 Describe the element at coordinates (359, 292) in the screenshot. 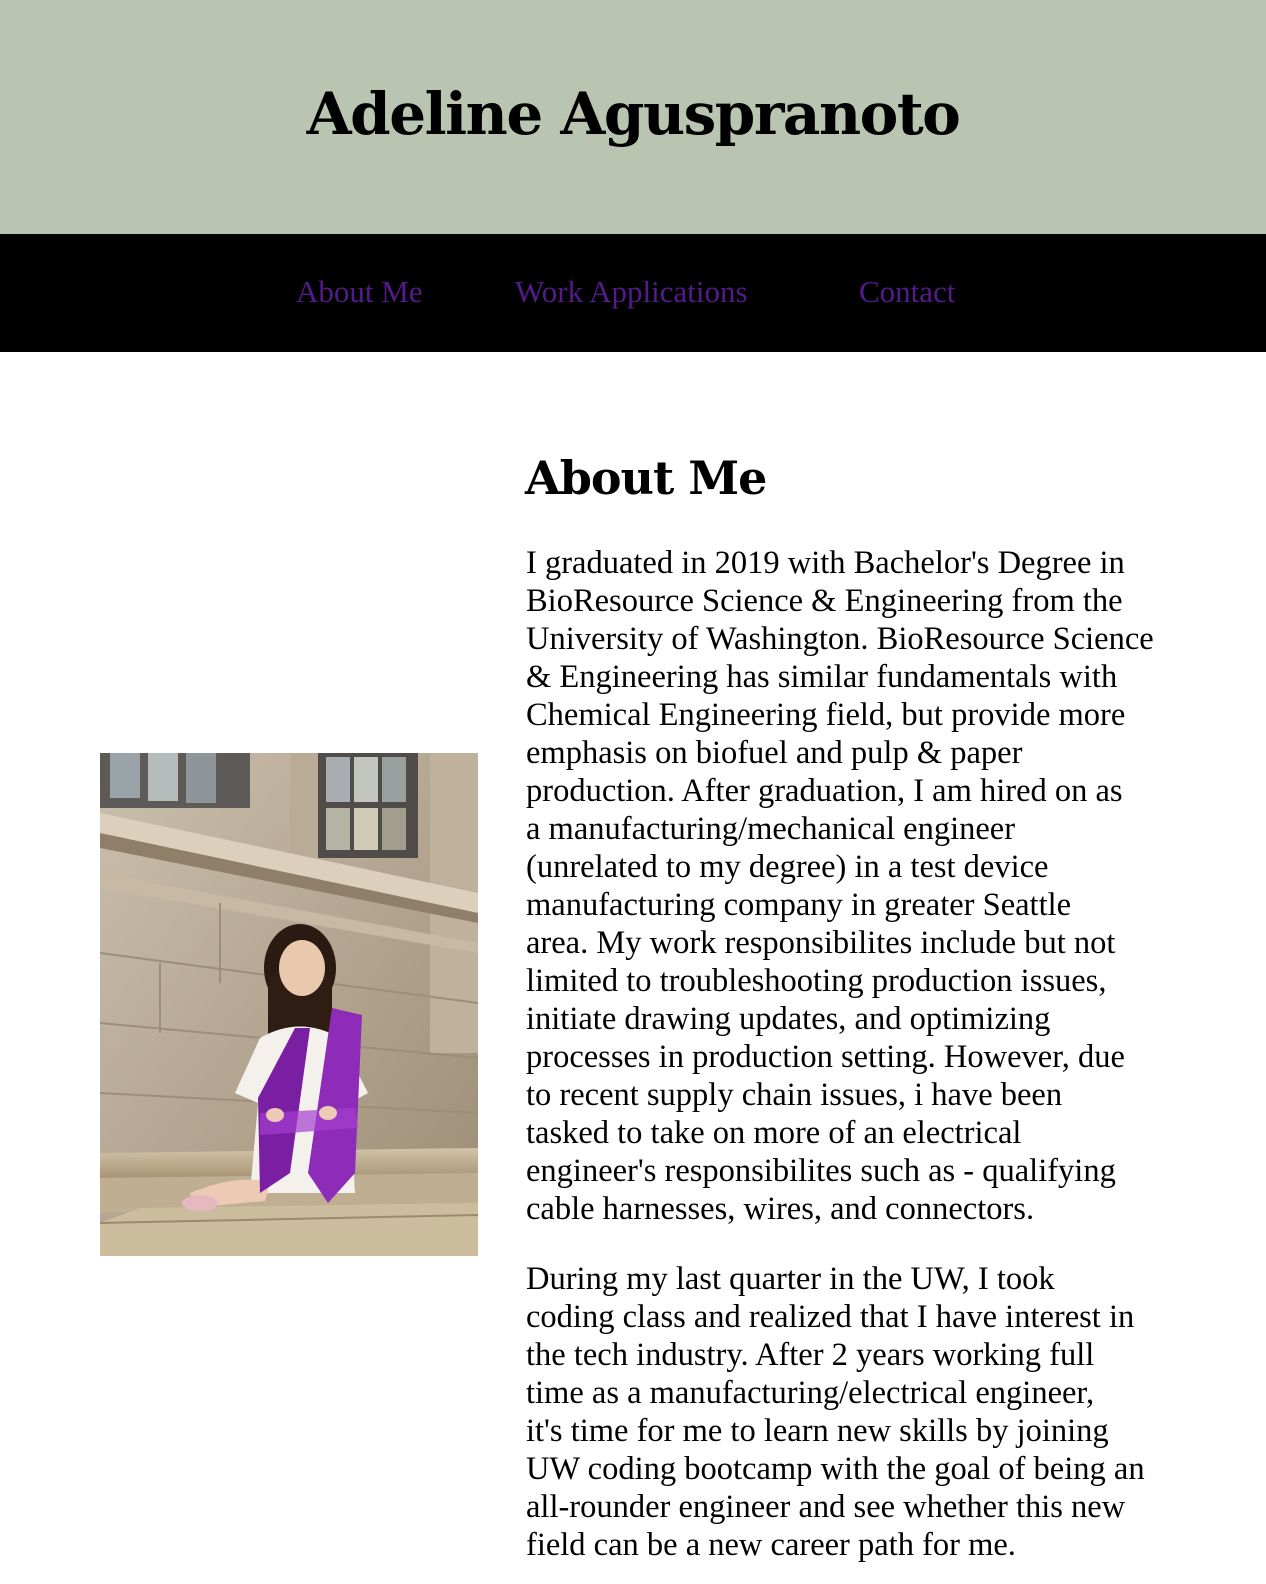

I see `nav-link-about-me: About Me` at that location.